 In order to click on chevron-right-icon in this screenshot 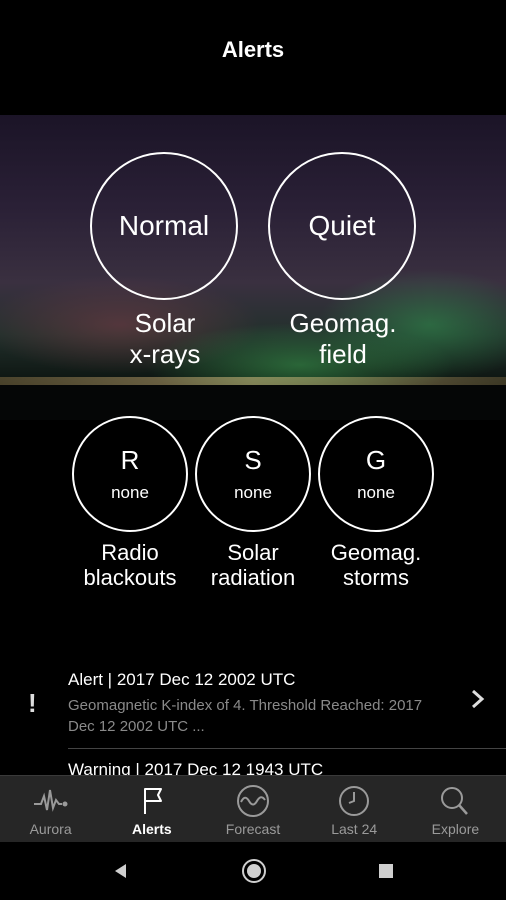, I will do `click(478, 702)`.